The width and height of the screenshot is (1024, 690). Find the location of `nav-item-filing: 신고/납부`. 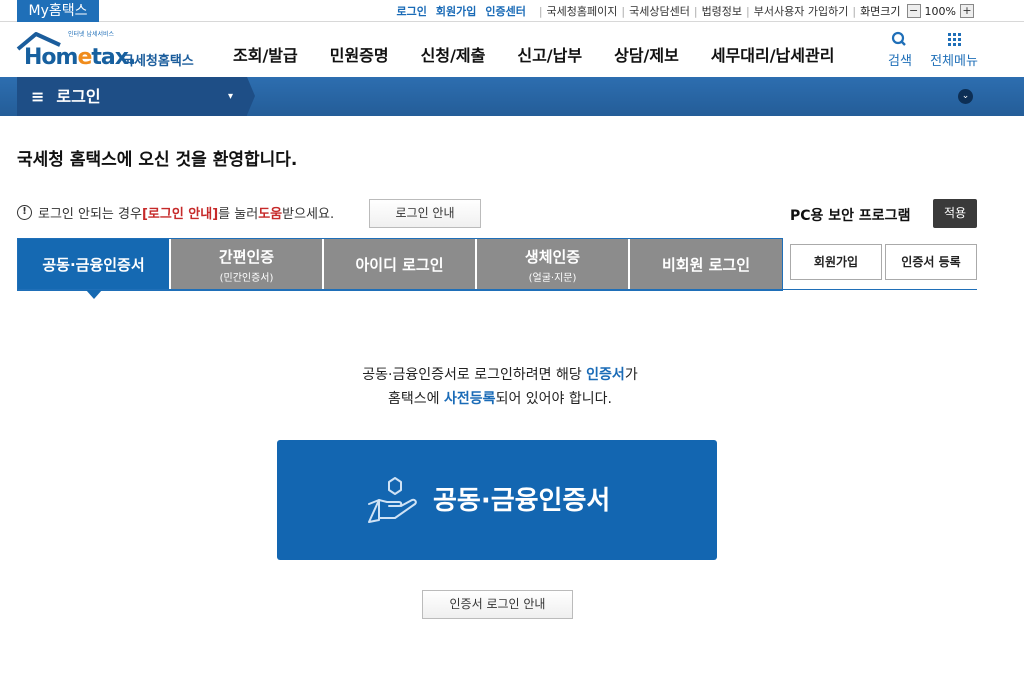

nav-item-filing: 신고/납부 is located at coordinates (549, 54).